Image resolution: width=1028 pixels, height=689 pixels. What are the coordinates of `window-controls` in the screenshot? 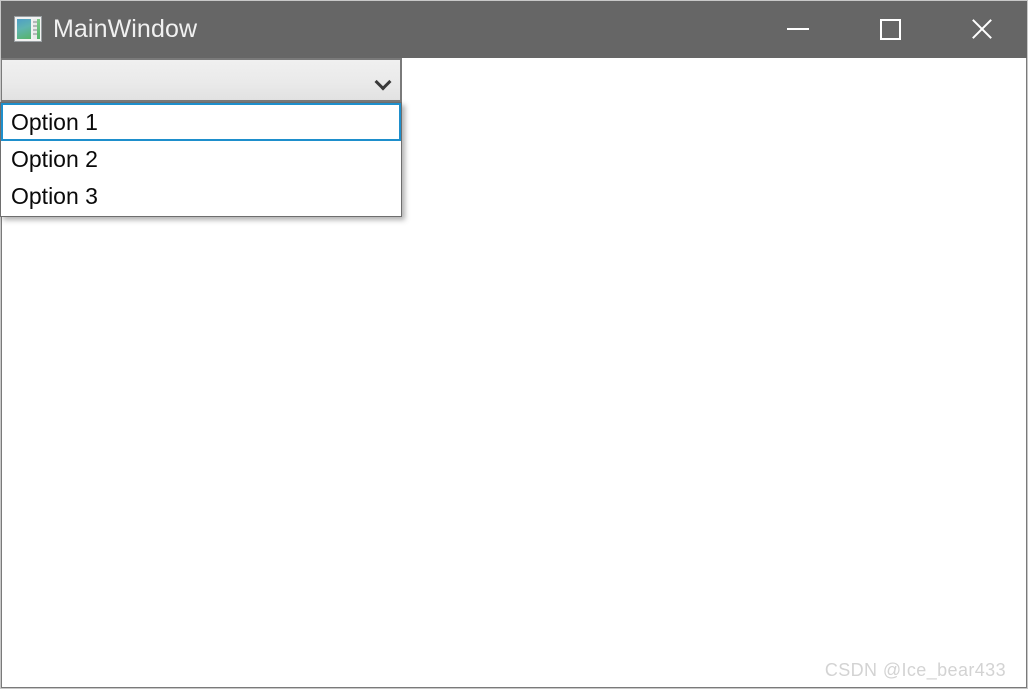 It's located at (890, 29).